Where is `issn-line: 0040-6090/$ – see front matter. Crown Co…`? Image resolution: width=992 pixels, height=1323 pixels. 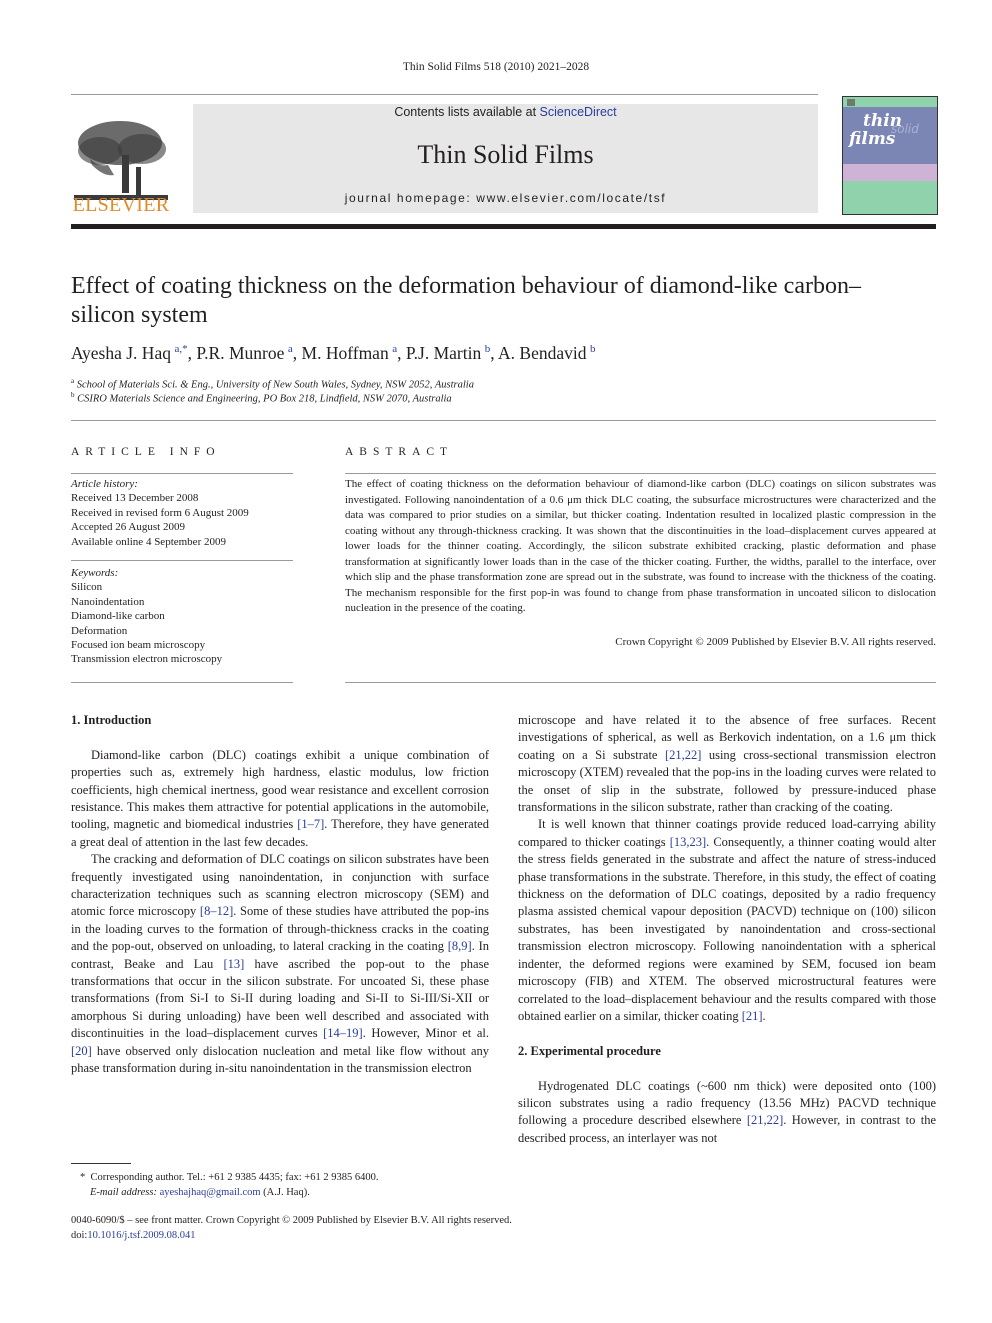
issn-line: 0040-6090/$ – see front matter. Crown Co… is located at coordinates (291, 1220).